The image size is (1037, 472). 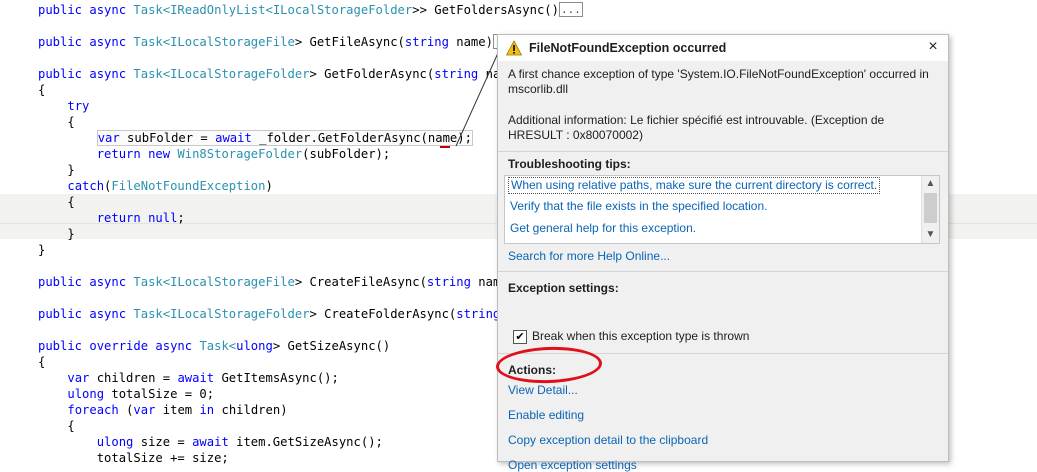 I want to click on scrollbar-thumb, so click(x=930, y=208).